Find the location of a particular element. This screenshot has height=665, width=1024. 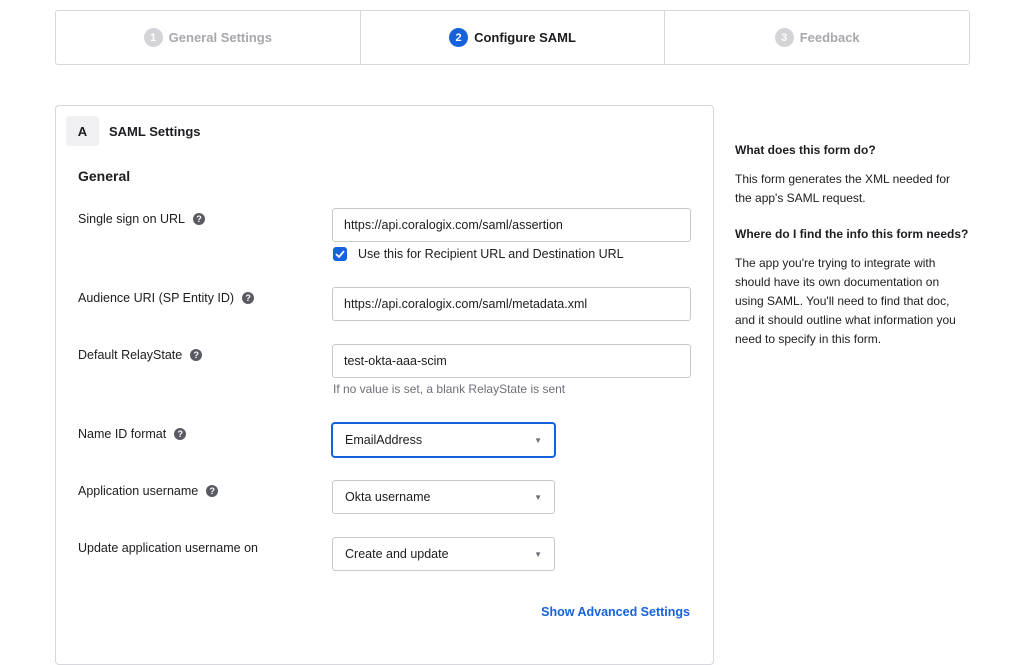

audience-uri-label: Audience URI (SP Entity ID) ? is located at coordinates (166, 298).